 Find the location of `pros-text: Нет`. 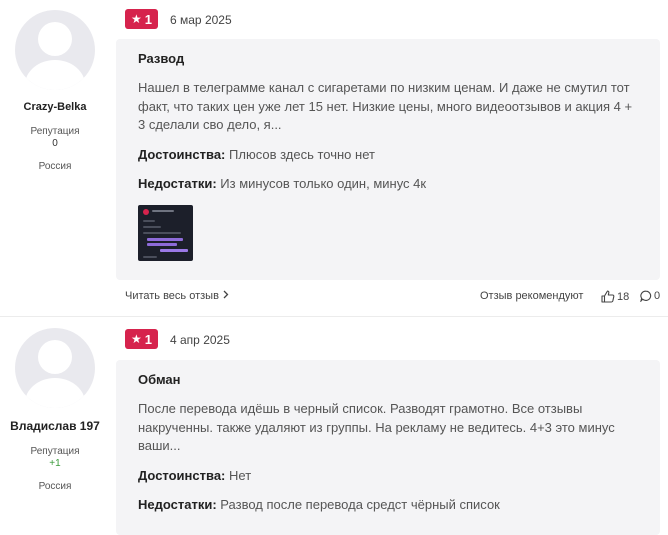

pros-text: Нет is located at coordinates (240, 475).